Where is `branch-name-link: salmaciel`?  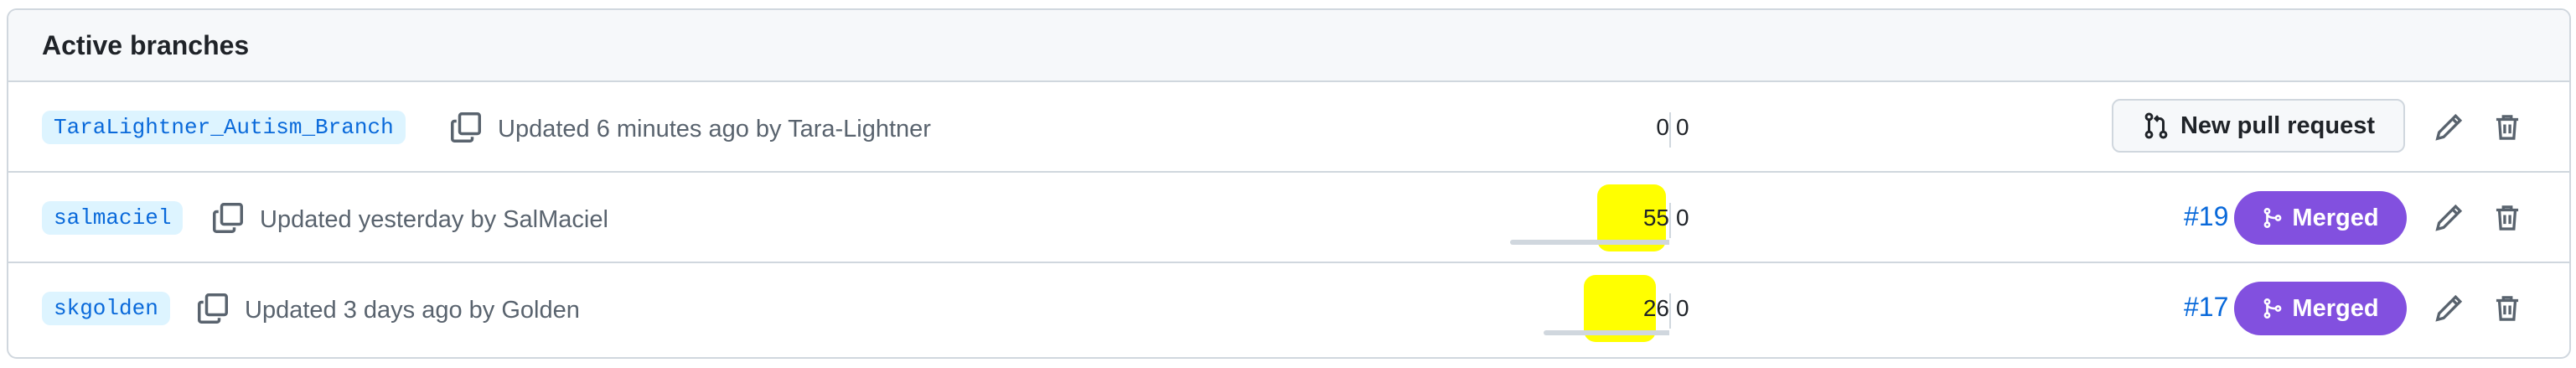 branch-name-link: salmaciel is located at coordinates (113, 218).